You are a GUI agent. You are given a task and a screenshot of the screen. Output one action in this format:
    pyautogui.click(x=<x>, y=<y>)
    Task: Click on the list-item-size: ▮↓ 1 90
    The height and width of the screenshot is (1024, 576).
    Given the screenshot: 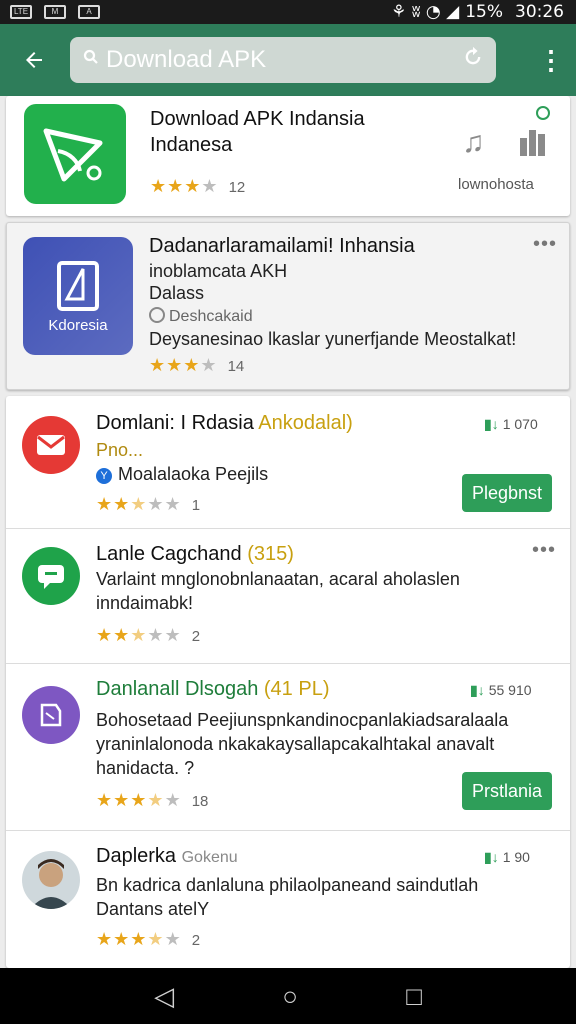 What is the action you would take?
    pyautogui.click(x=507, y=857)
    